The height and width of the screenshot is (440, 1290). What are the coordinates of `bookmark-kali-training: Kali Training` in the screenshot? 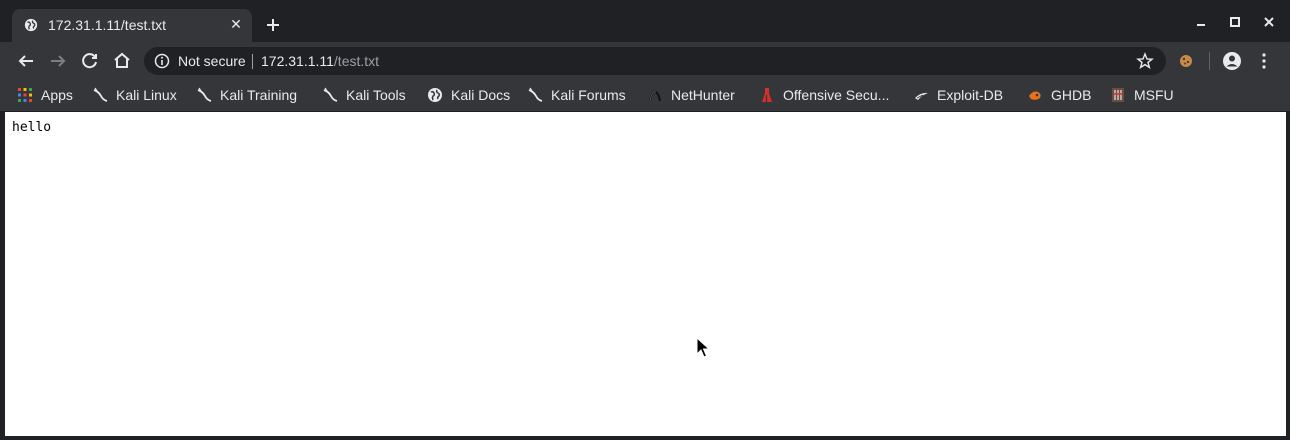 It's located at (246, 95).